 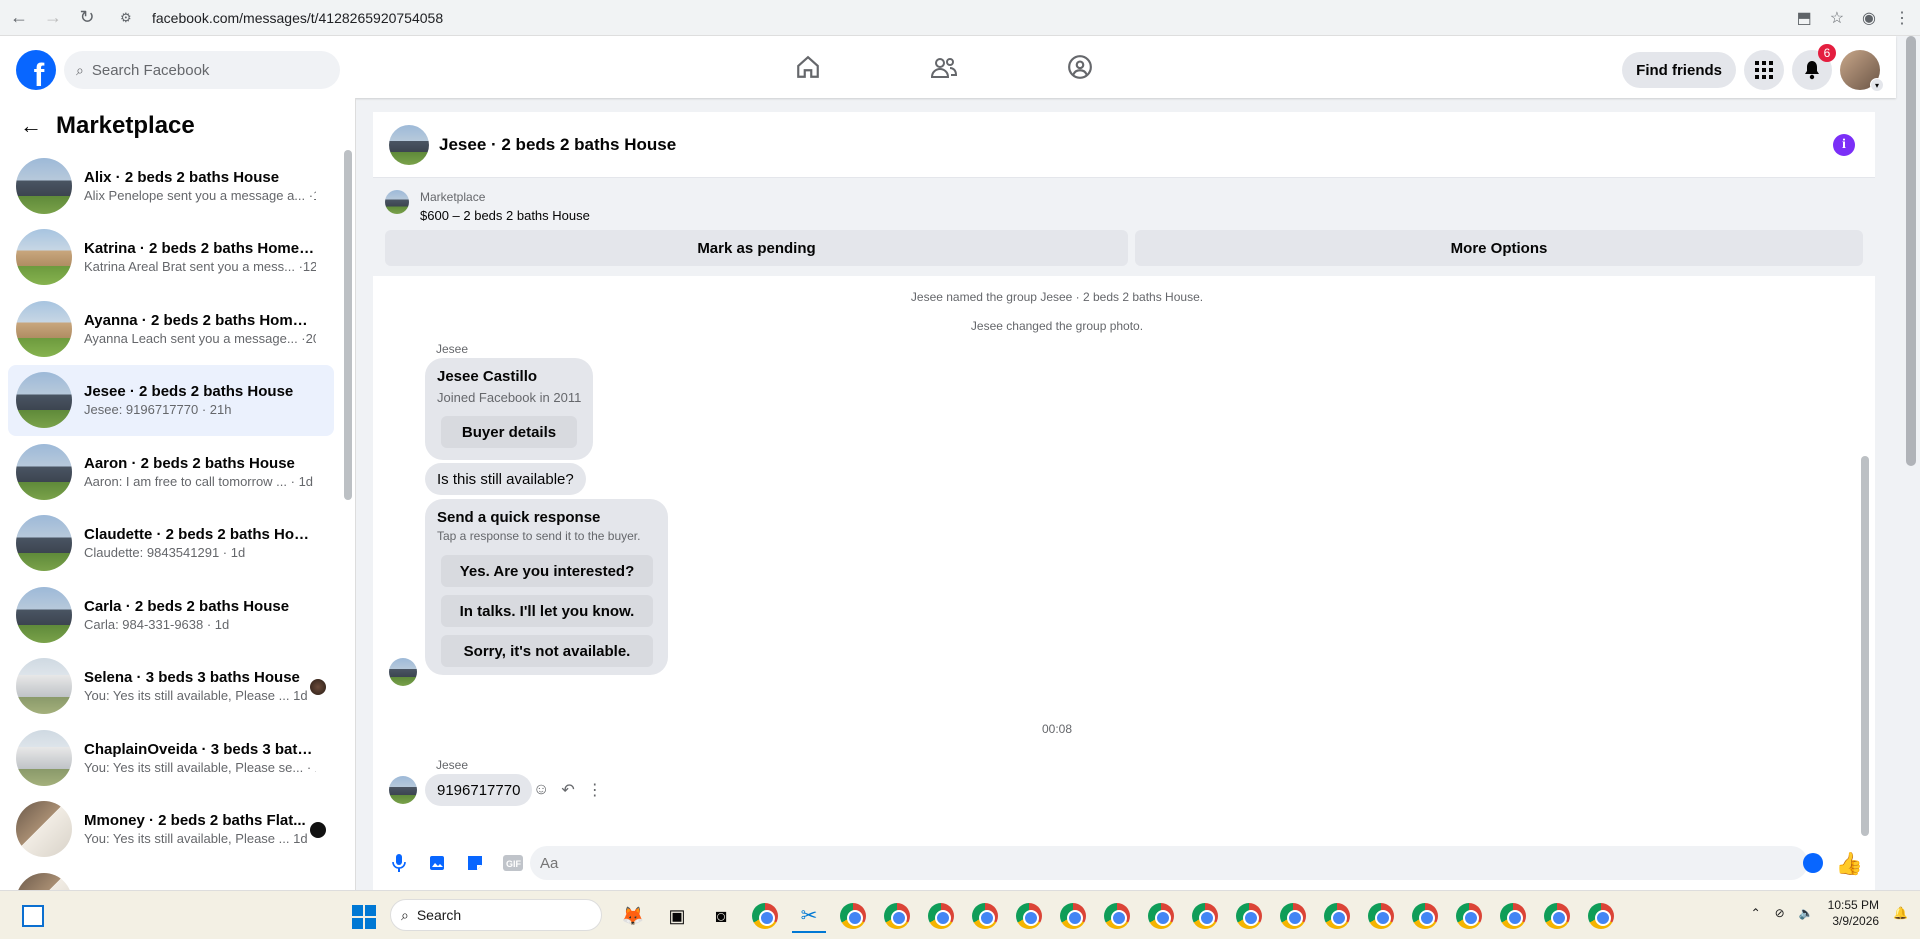 What do you see at coordinates (541, 790) in the screenshot?
I see `react-emoji-icon: ☺` at bounding box center [541, 790].